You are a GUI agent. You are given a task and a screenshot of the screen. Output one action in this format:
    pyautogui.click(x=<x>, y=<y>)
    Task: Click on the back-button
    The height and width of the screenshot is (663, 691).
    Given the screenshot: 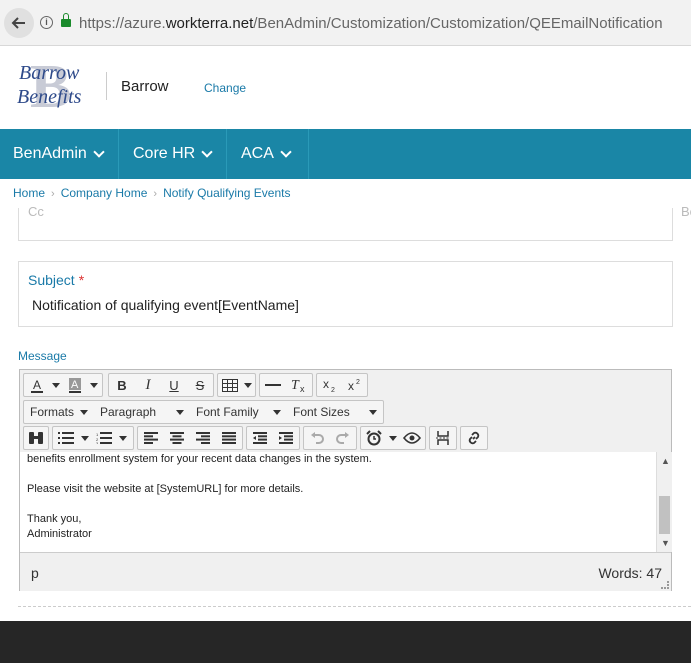 What is the action you would take?
    pyautogui.click(x=19, y=23)
    